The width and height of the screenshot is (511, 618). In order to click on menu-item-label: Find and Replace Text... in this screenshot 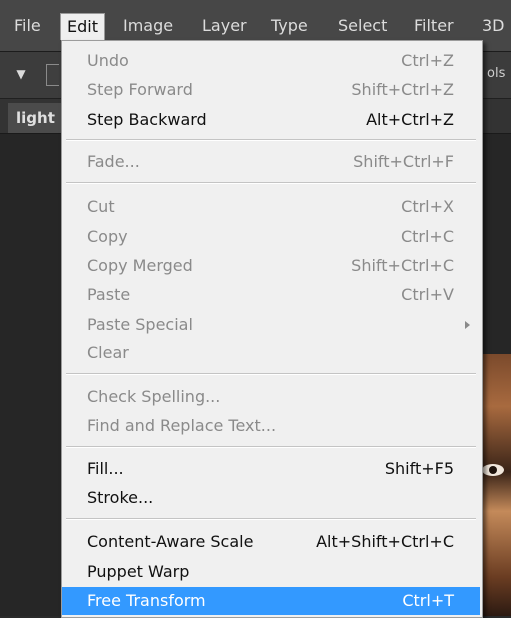, I will do `click(182, 425)`.